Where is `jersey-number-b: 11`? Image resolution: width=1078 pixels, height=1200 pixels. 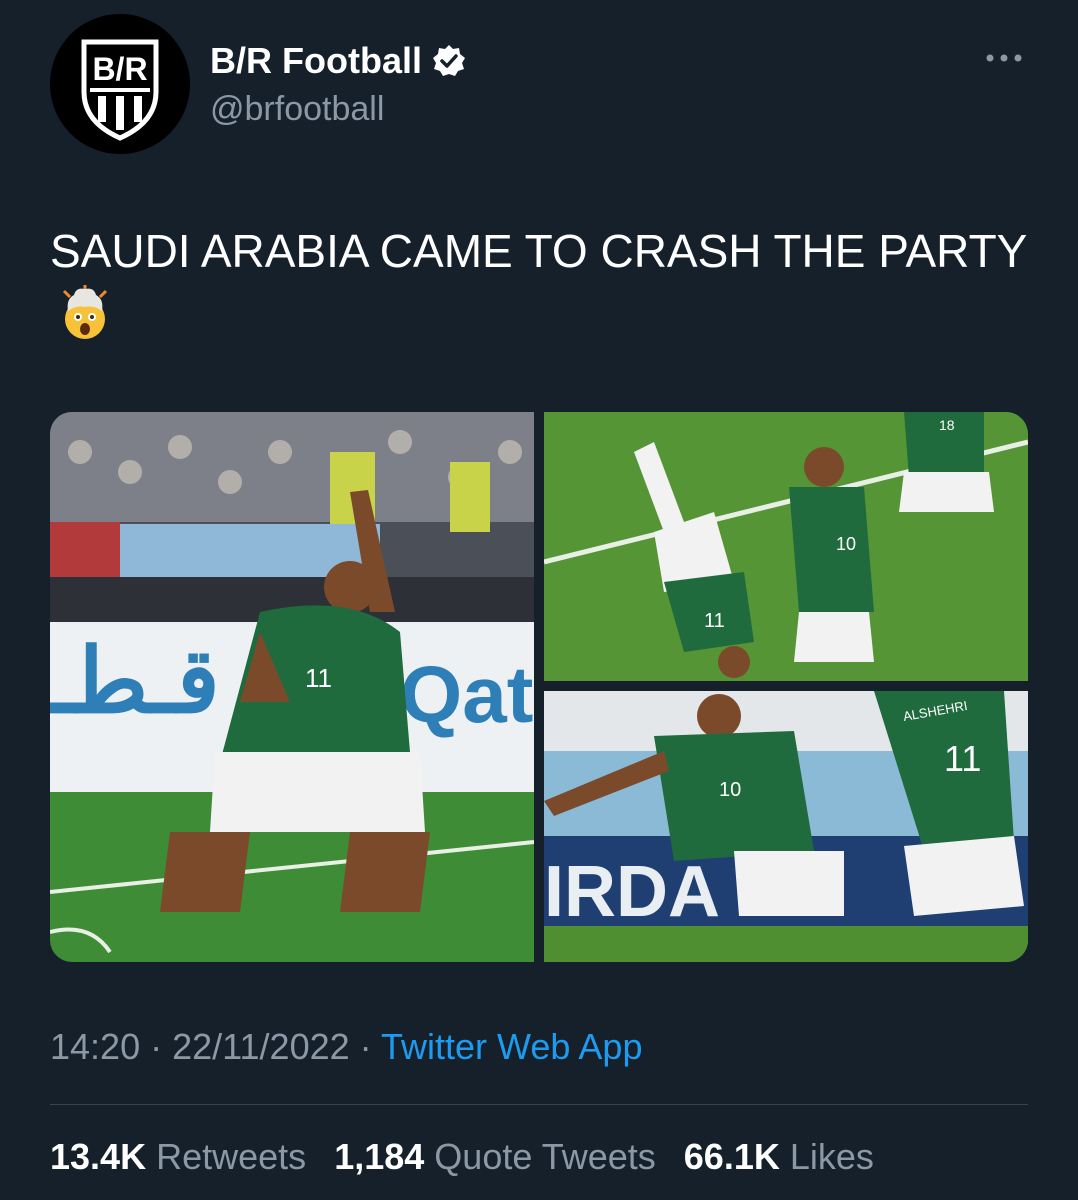 jersey-number-b: 11 is located at coordinates (962, 758).